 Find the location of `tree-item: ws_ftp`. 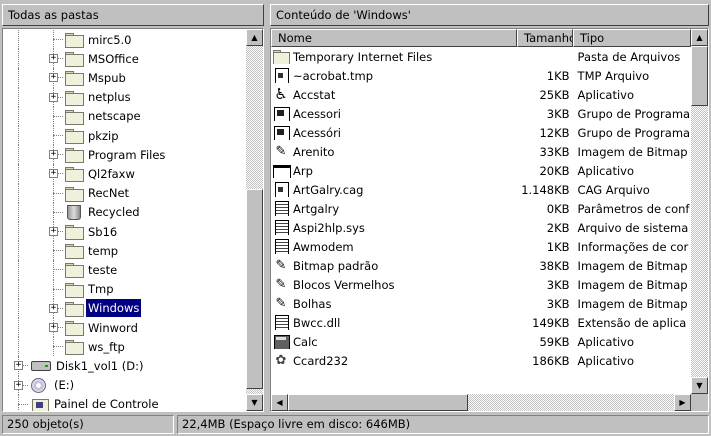

tree-item: ws_ftp is located at coordinates (96, 346).